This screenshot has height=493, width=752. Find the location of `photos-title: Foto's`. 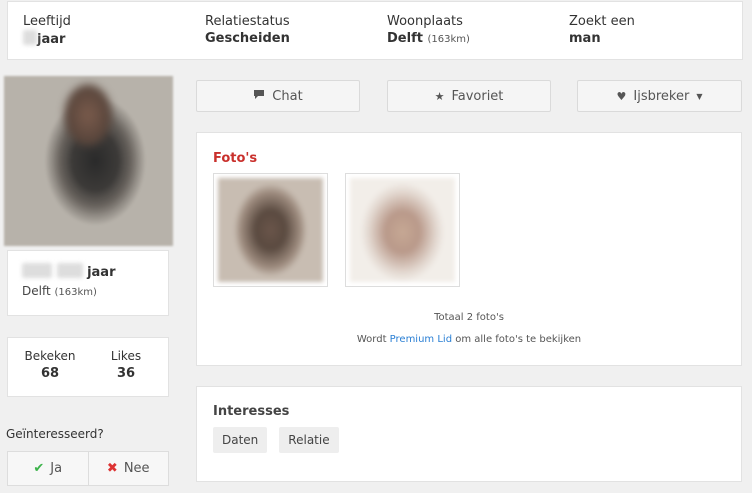

photos-title: Foto's is located at coordinates (235, 158).